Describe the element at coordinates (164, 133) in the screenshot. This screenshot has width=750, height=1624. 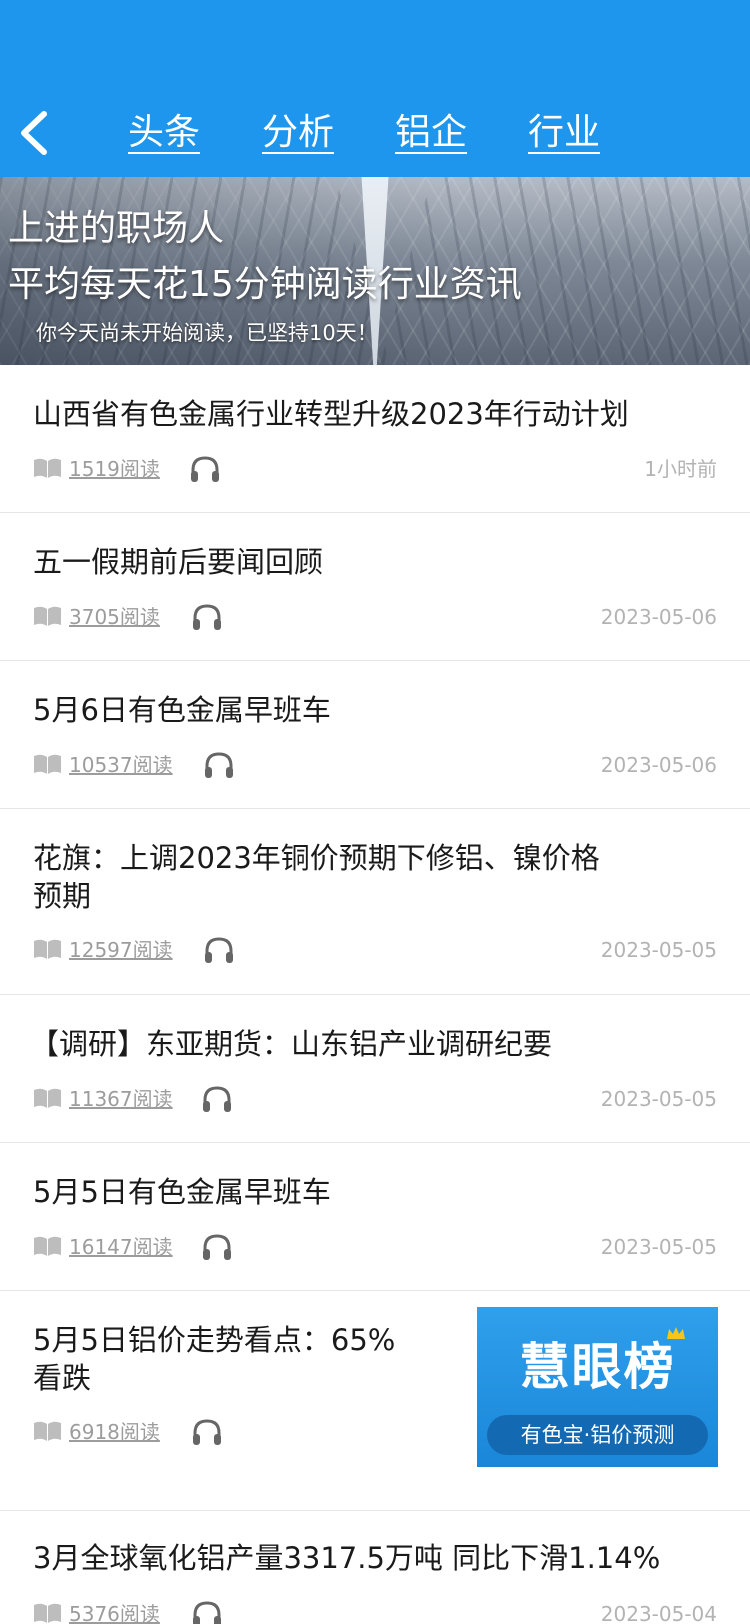
I see `tab-headlines: 头条` at that location.